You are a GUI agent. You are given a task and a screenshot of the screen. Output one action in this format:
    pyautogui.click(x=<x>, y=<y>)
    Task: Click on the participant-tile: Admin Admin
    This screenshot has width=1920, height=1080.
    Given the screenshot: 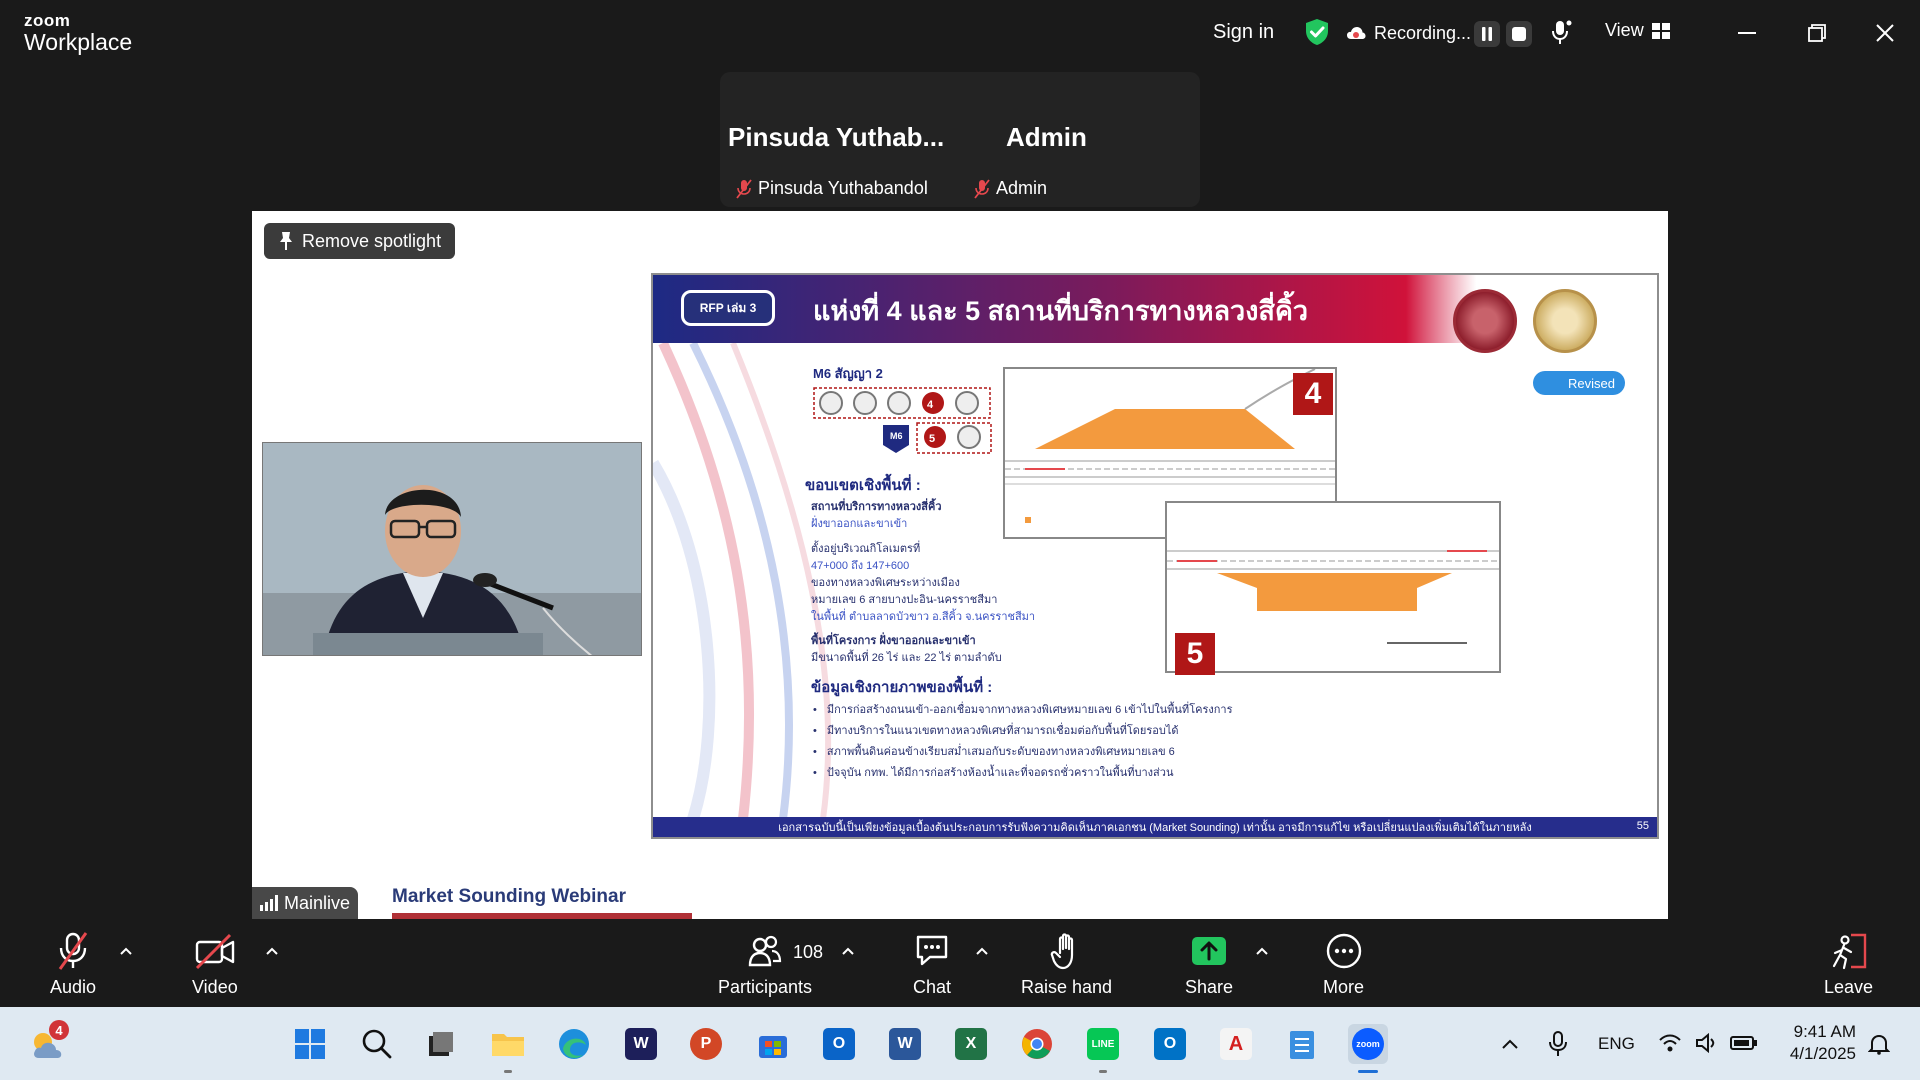 What is the action you would take?
    pyautogui.click(x=1082, y=139)
    